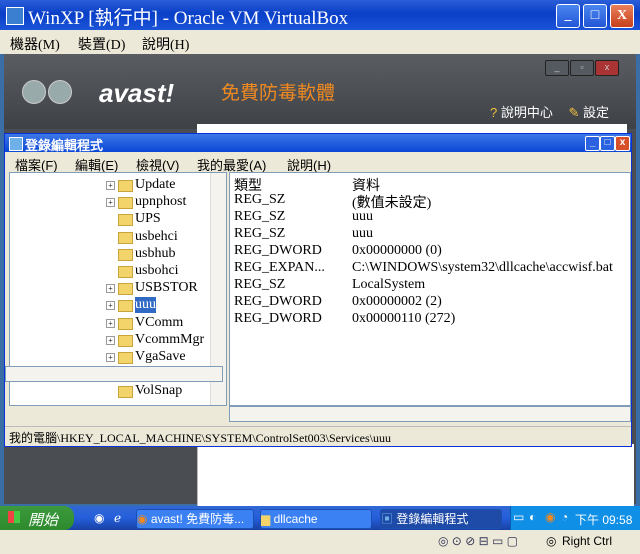  I want to click on avast-close-button: x, so click(607, 68).